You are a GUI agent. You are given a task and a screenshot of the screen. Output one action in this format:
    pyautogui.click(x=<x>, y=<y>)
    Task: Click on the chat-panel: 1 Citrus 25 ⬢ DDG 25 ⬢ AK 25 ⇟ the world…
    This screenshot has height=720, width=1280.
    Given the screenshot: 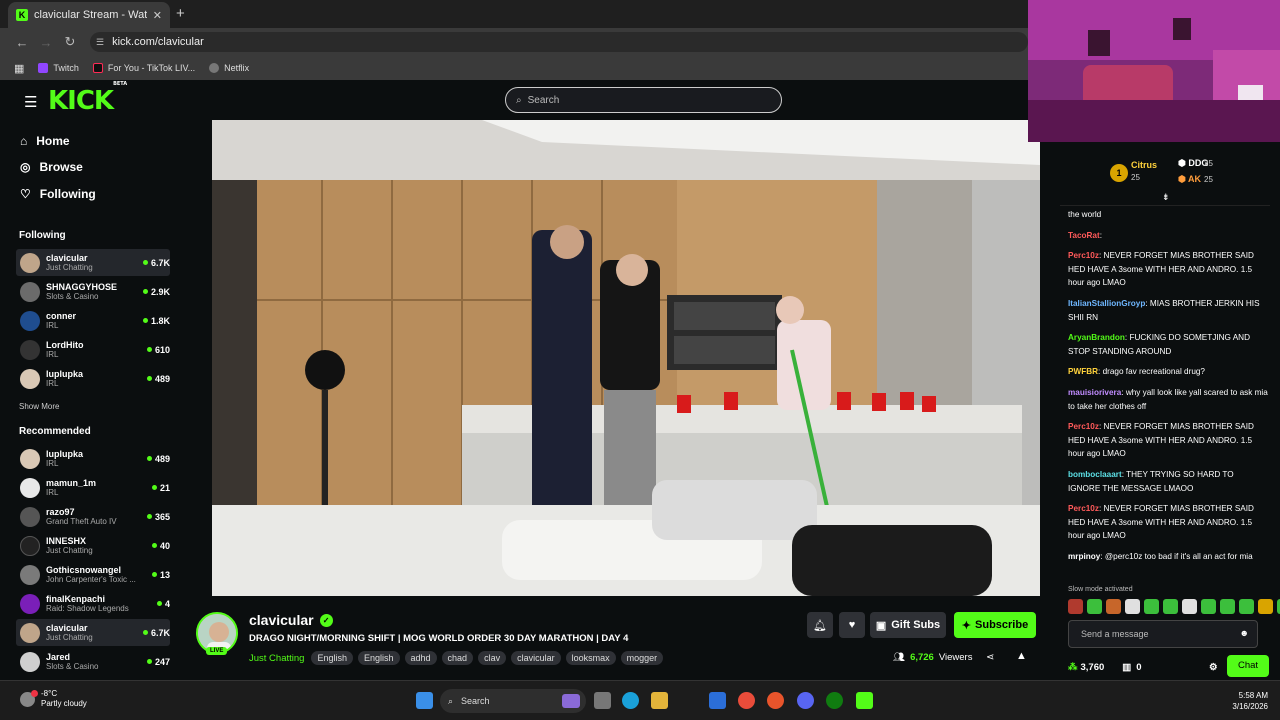 What is the action you would take?
    pyautogui.click(x=1170, y=411)
    